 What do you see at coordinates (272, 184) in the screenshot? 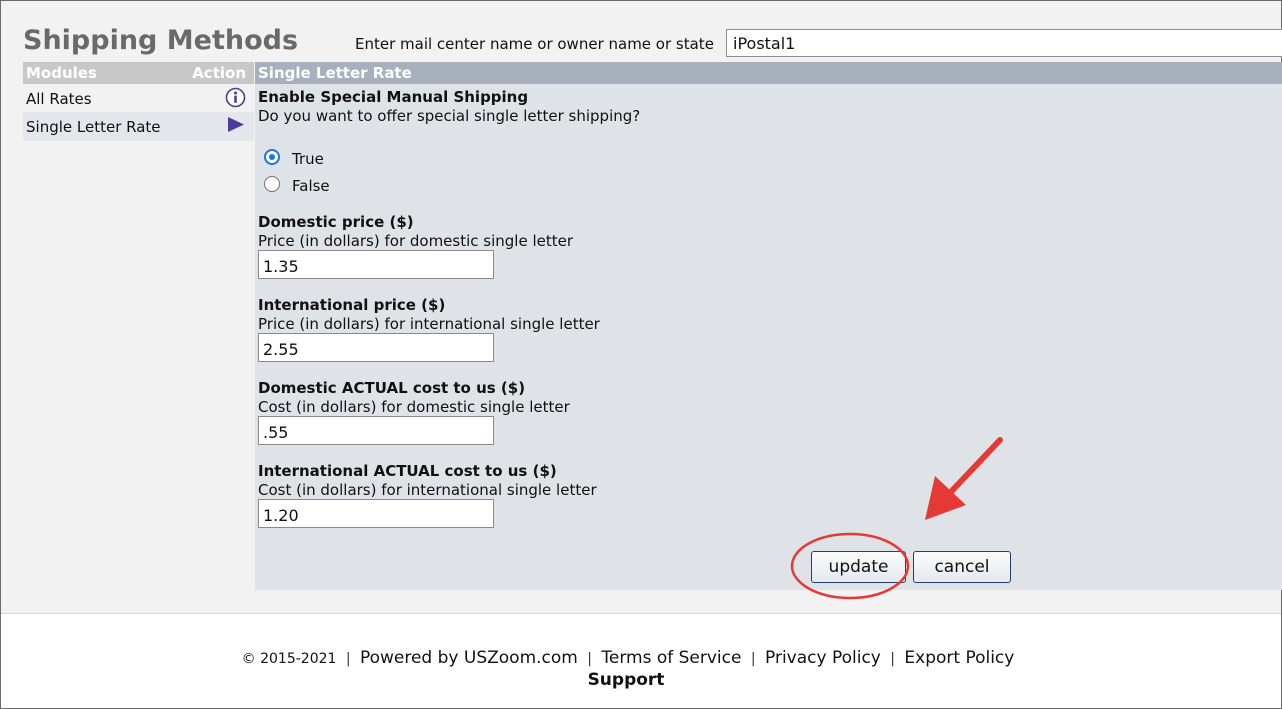
I see `radio-false-button` at bounding box center [272, 184].